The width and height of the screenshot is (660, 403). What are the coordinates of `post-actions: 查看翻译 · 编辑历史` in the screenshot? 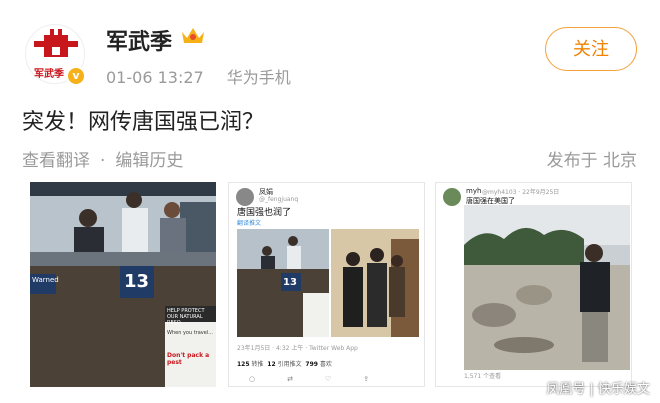 It's located at (102, 158).